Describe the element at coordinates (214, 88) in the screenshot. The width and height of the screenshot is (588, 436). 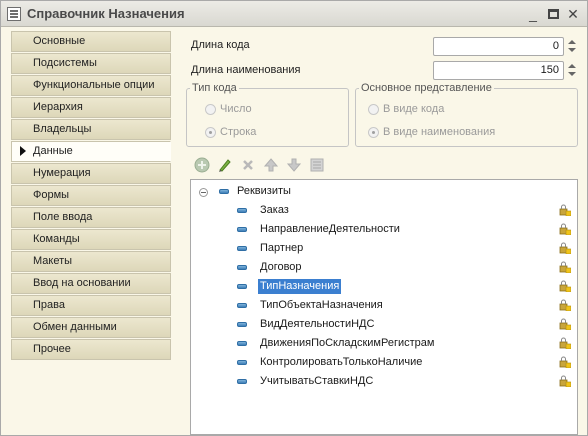
I see `code-type-legend: Тип кода` at that location.